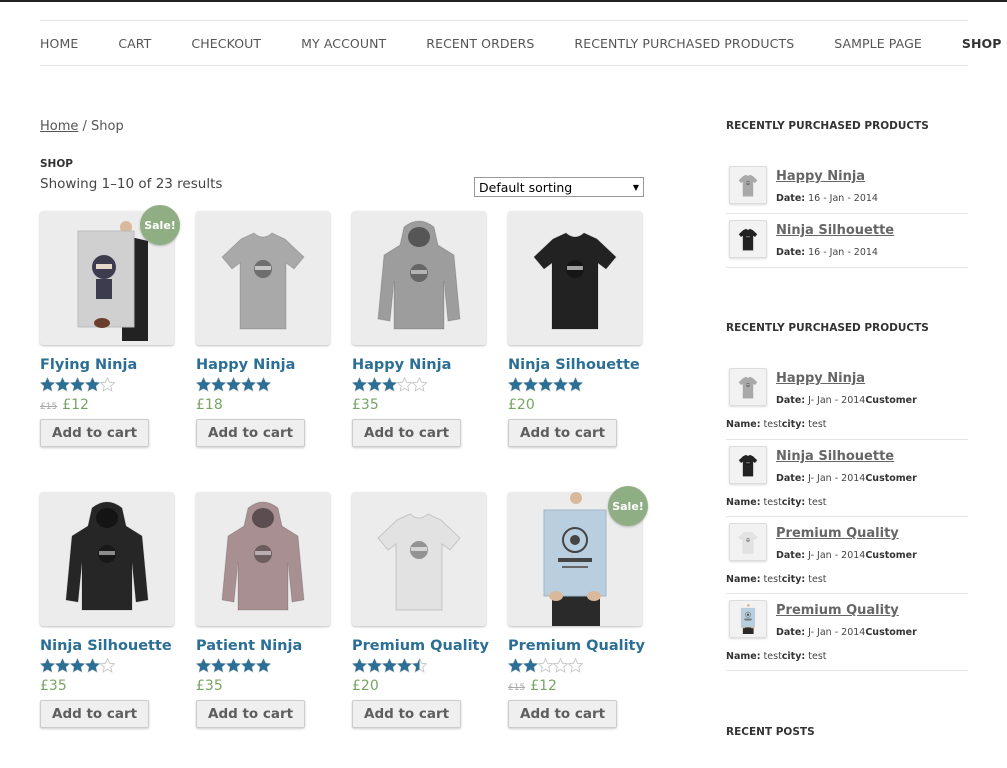  I want to click on breadcrumb-home-link: Home, so click(59, 126).